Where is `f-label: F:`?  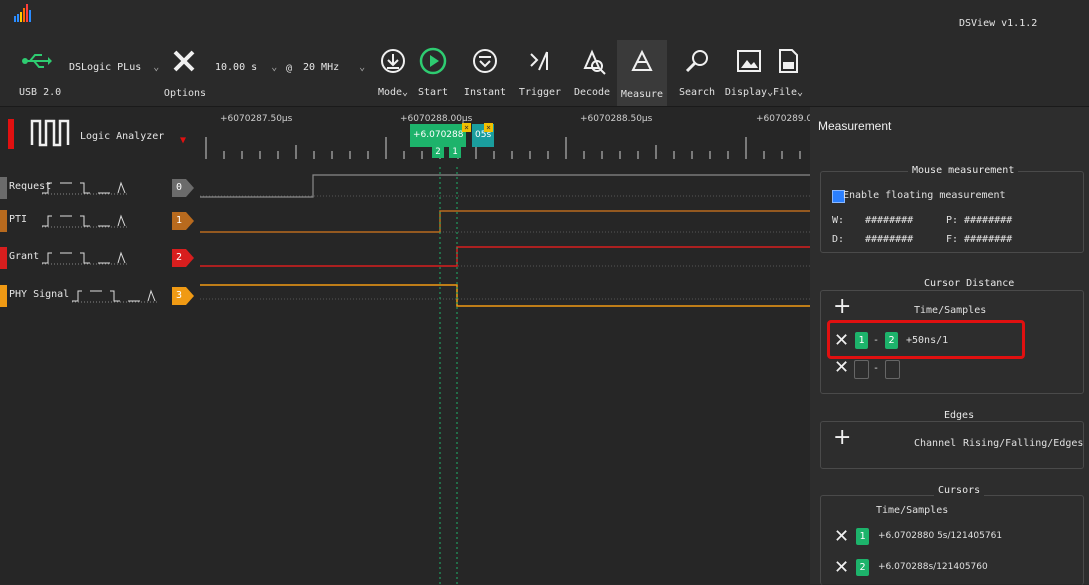 f-label: F: is located at coordinates (952, 239).